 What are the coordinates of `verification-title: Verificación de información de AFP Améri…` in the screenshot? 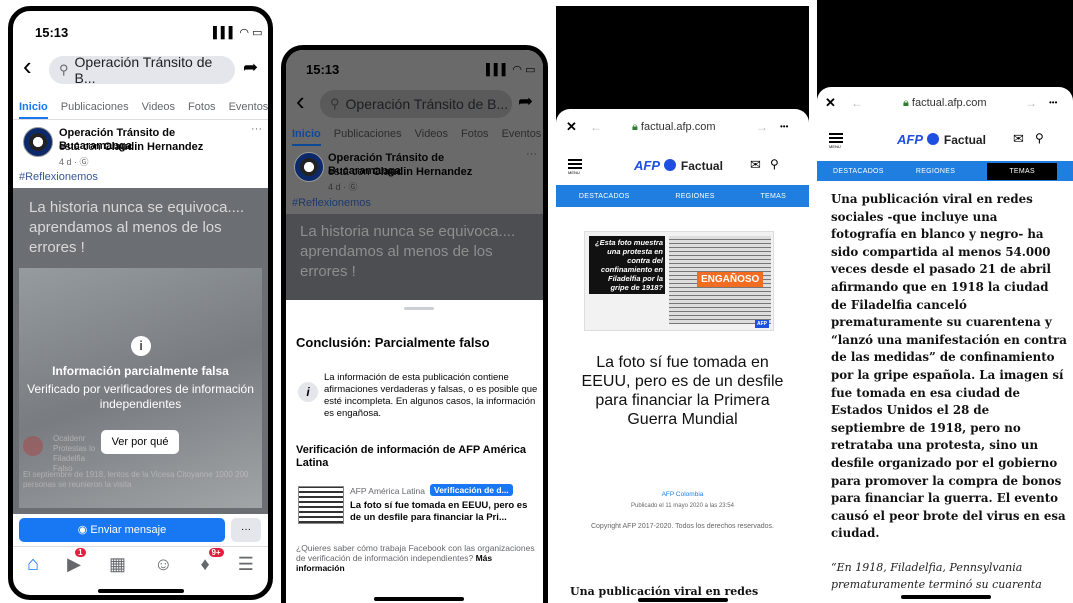 It's located at (411, 456).